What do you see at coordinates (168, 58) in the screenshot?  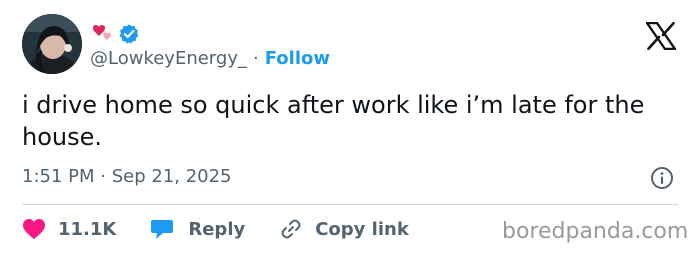 I see `author-handle: @LowkeyEnergy_` at bounding box center [168, 58].